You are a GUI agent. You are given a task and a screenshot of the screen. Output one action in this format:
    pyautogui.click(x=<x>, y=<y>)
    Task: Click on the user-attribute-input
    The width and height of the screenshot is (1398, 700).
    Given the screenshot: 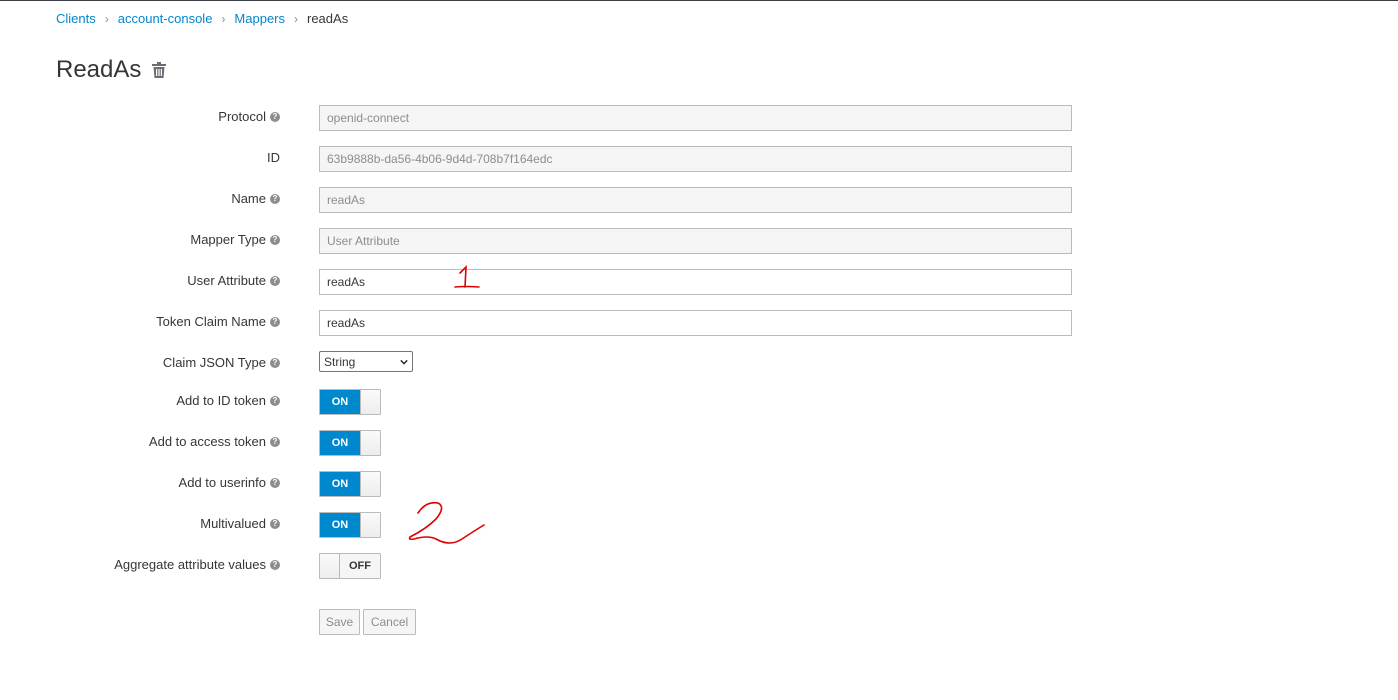 What is the action you would take?
    pyautogui.click(x=695, y=282)
    